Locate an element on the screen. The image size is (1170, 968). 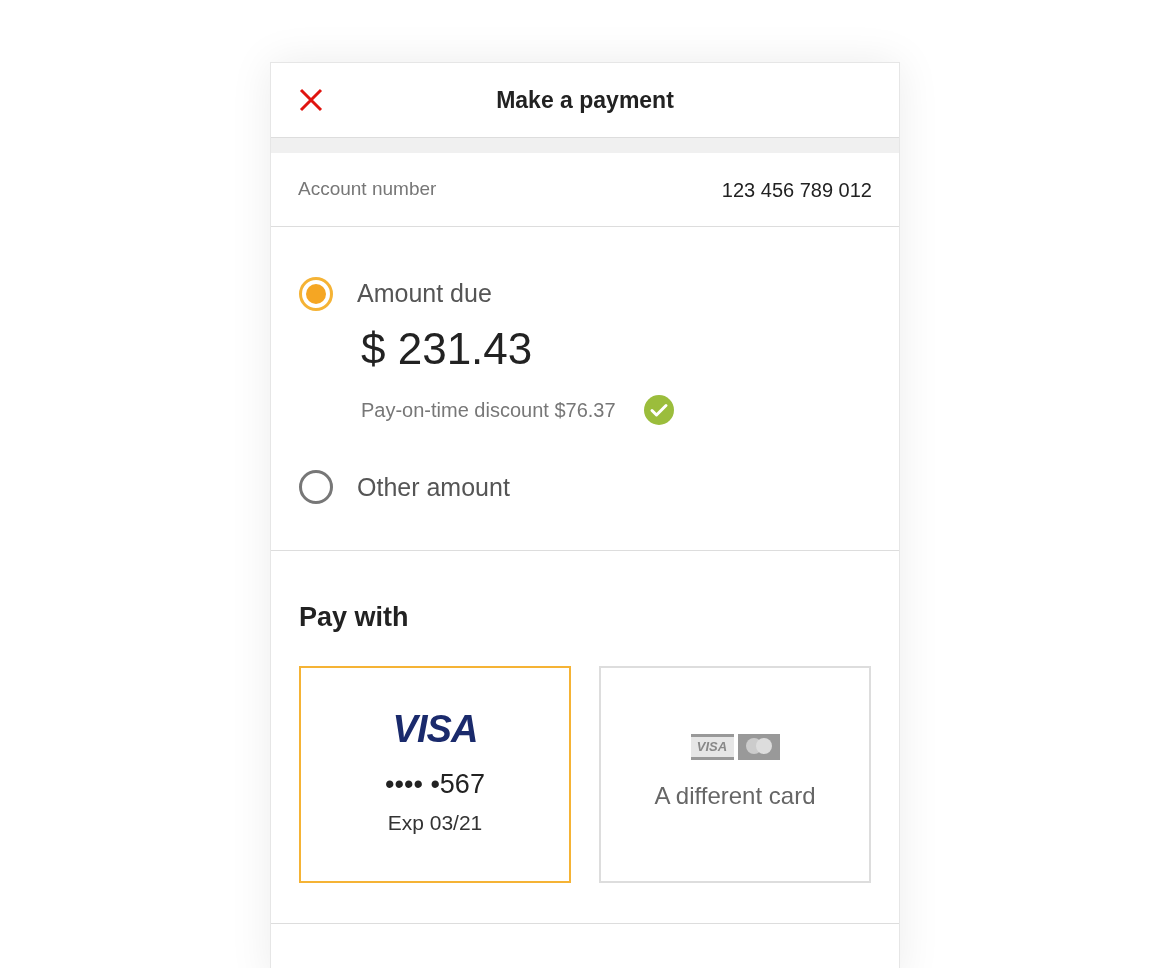
close-icon is located at coordinates (311, 100).